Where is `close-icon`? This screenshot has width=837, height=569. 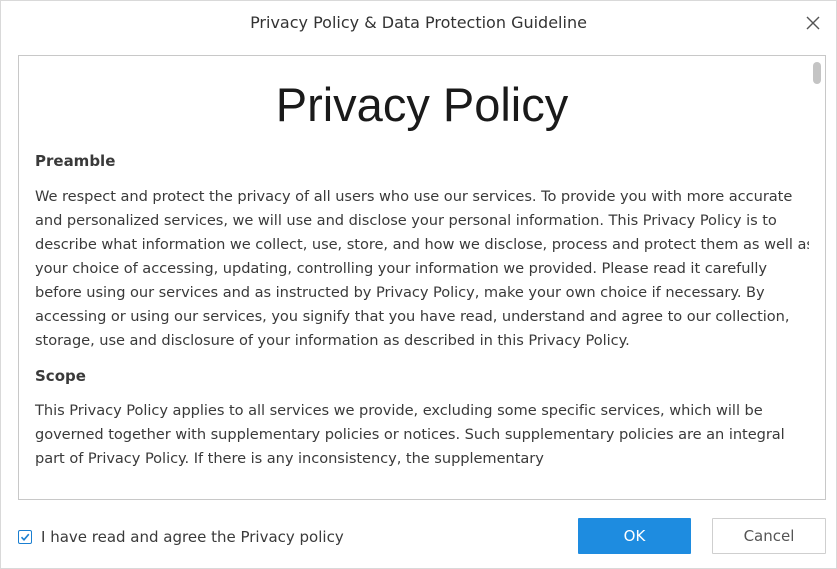
close-icon is located at coordinates (813, 23).